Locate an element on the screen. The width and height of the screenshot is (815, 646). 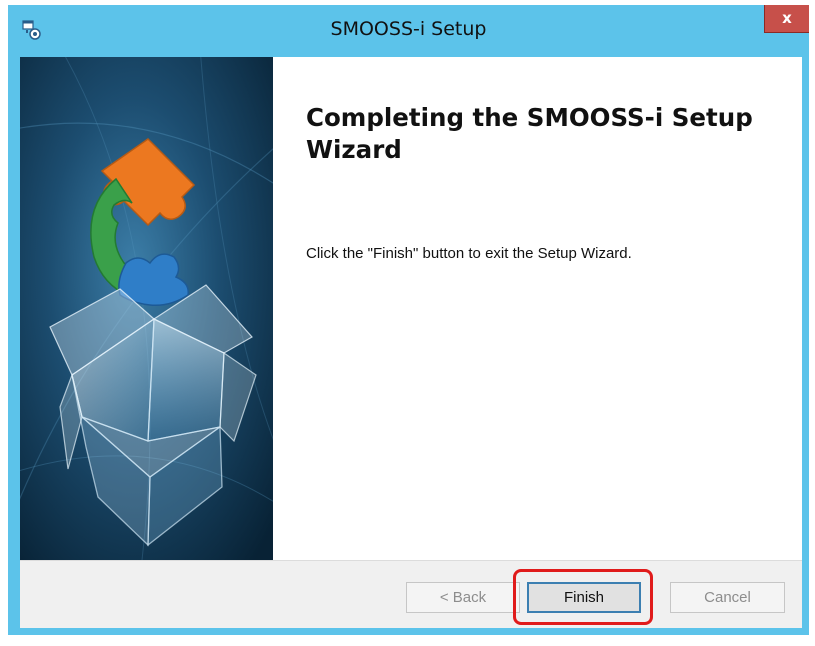
close-button: x is located at coordinates (786, 19).